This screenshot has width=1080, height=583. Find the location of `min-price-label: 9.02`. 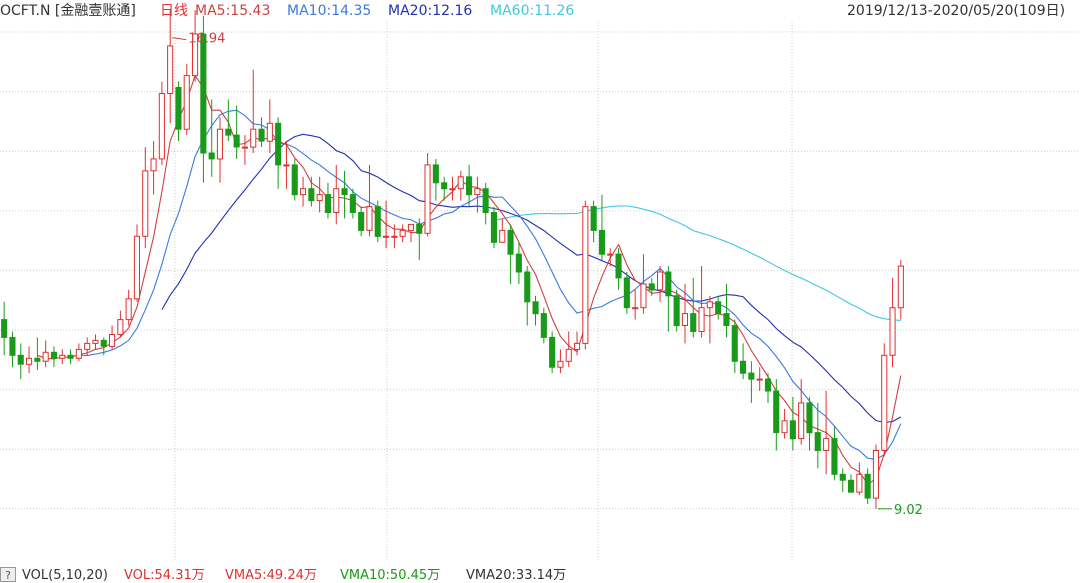

min-price-label: 9.02 is located at coordinates (908, 510).